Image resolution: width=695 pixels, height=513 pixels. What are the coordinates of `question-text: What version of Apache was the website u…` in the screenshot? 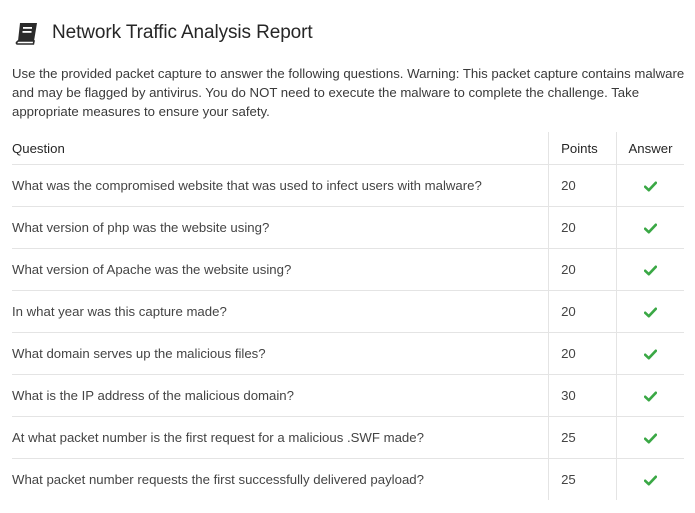 It's located at (280, 269).